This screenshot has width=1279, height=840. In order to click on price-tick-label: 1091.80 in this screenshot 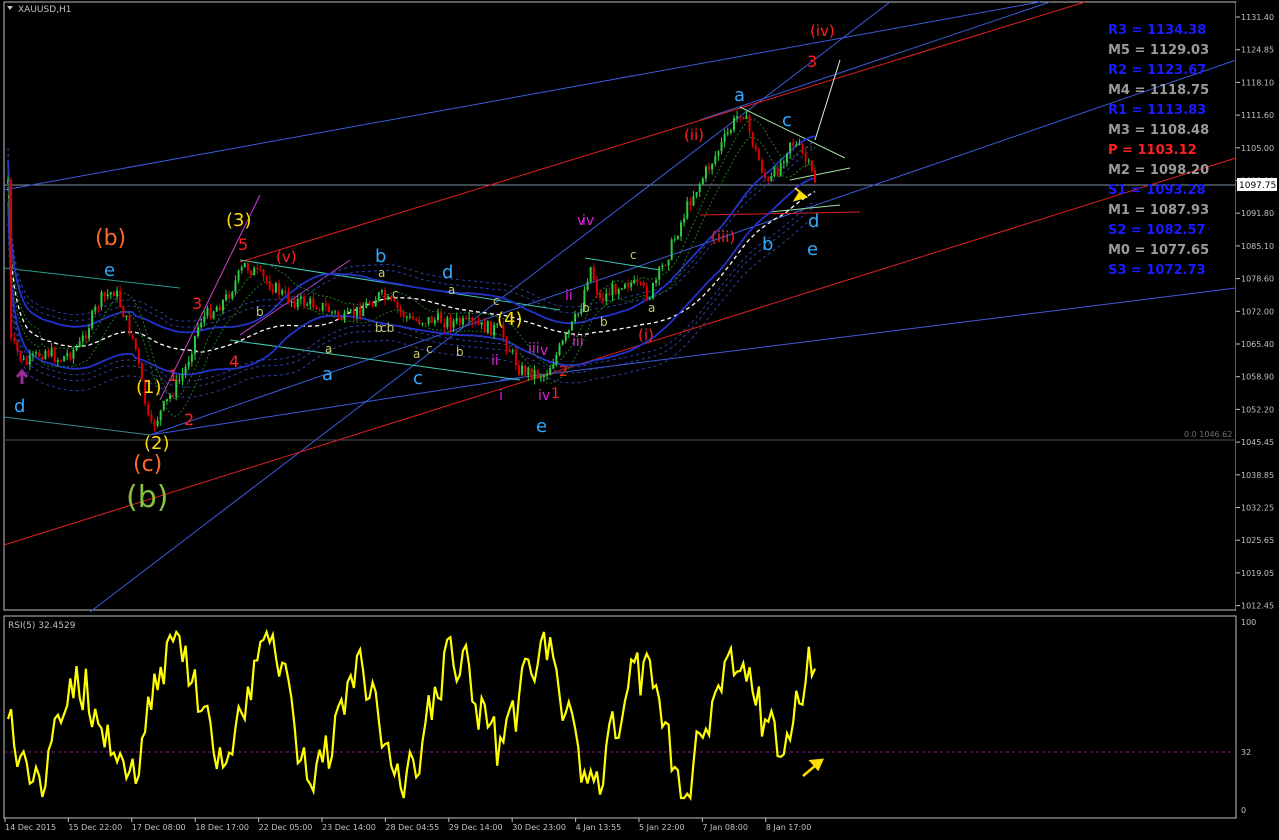, I will do `click(1257, 213)`.